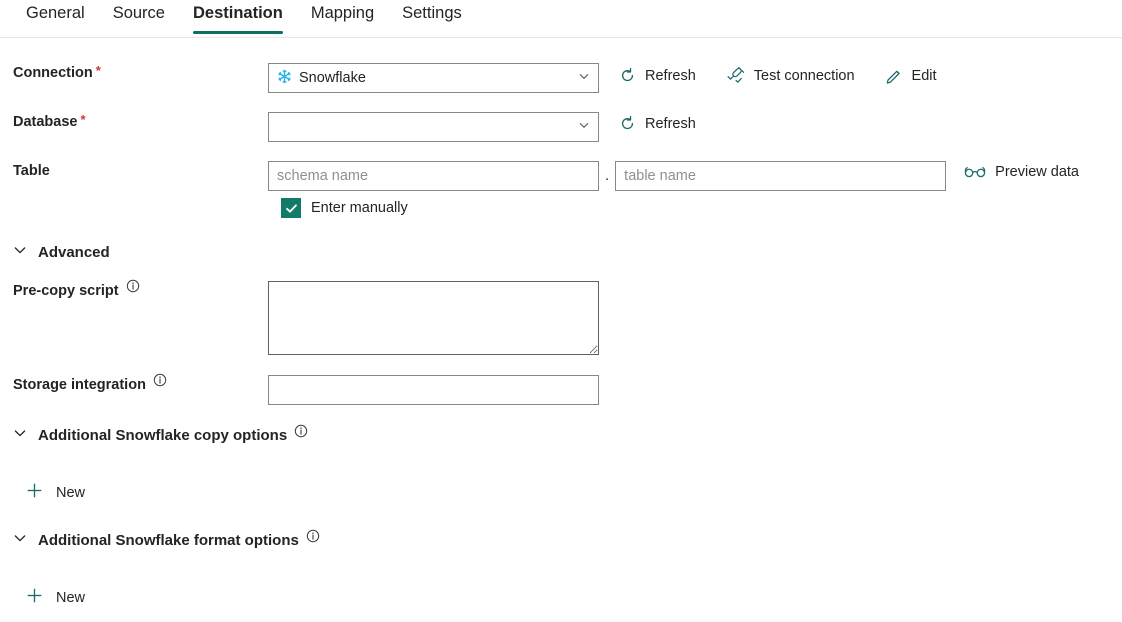 The image size is (1122, 622). Describe the element at coordinates (79, 385) in the screenshot. I see `storage-integration-label-text: Storage integration` at that location.